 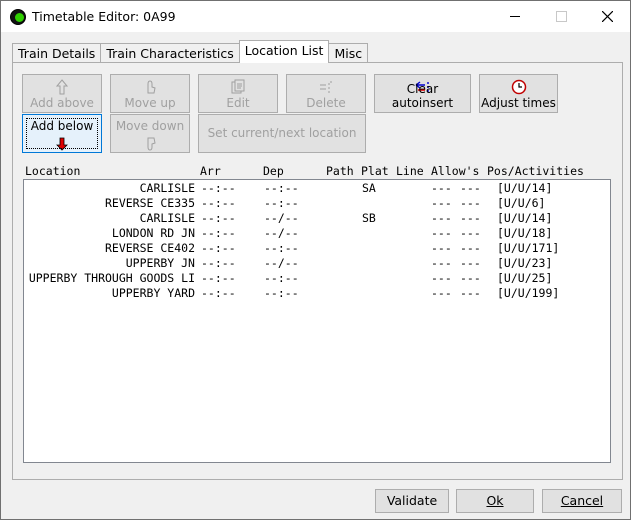 I want to click on validate-label: Validate, so click(x=412, y=500).